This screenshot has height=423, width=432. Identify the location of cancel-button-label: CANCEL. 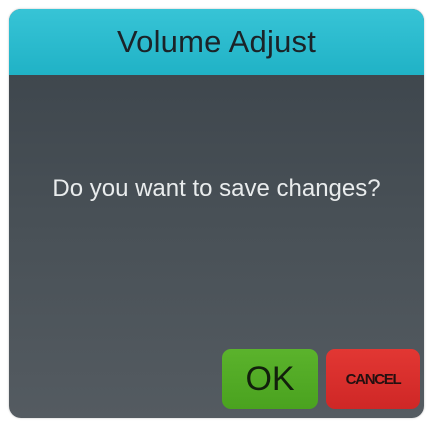
(373, 379).